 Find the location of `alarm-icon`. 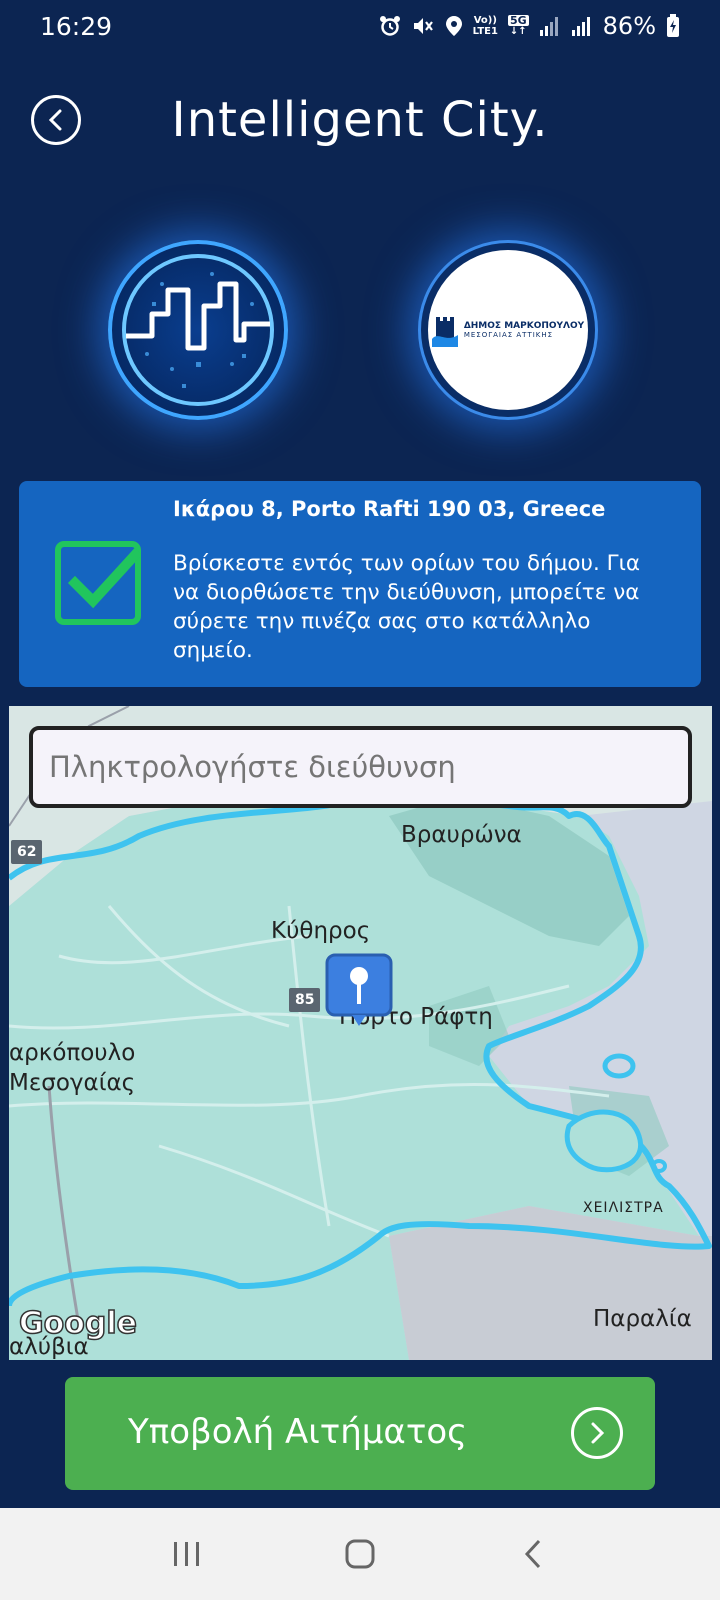

alarm-icon is located at coordinates (389, 26).